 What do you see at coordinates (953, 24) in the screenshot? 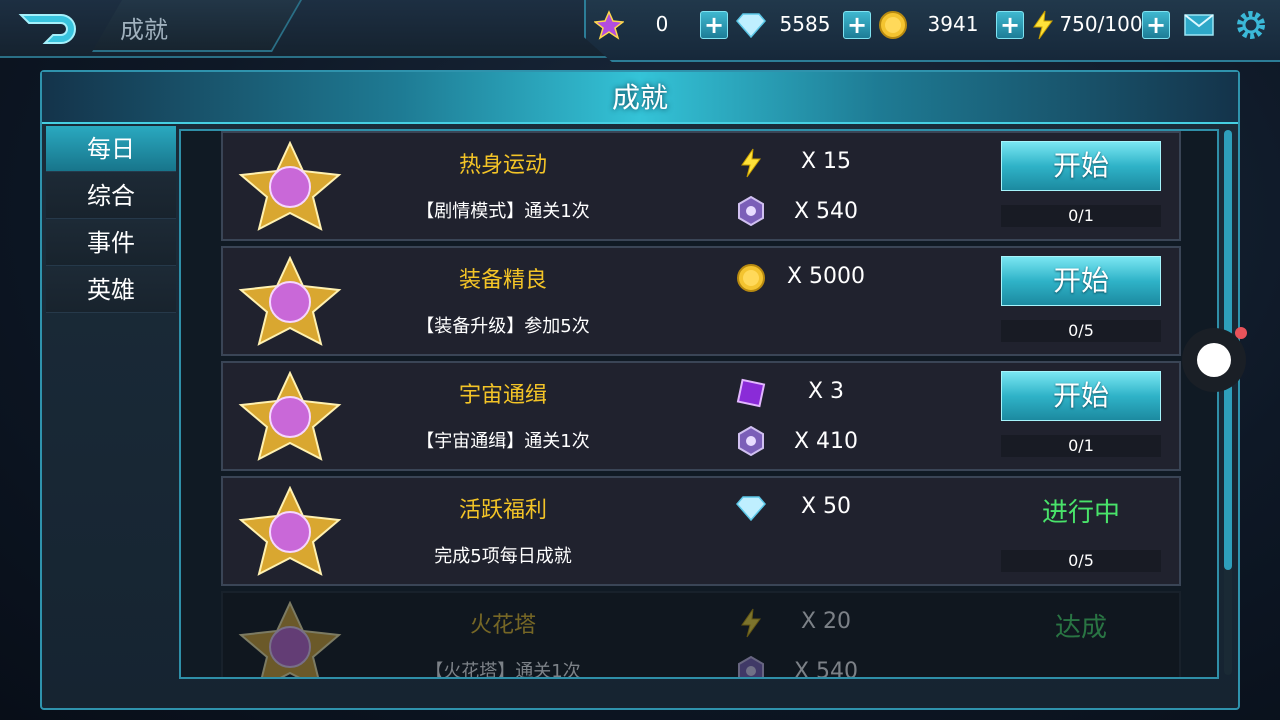
I see `gold-count: 3941` at bounding box center [953, 24].